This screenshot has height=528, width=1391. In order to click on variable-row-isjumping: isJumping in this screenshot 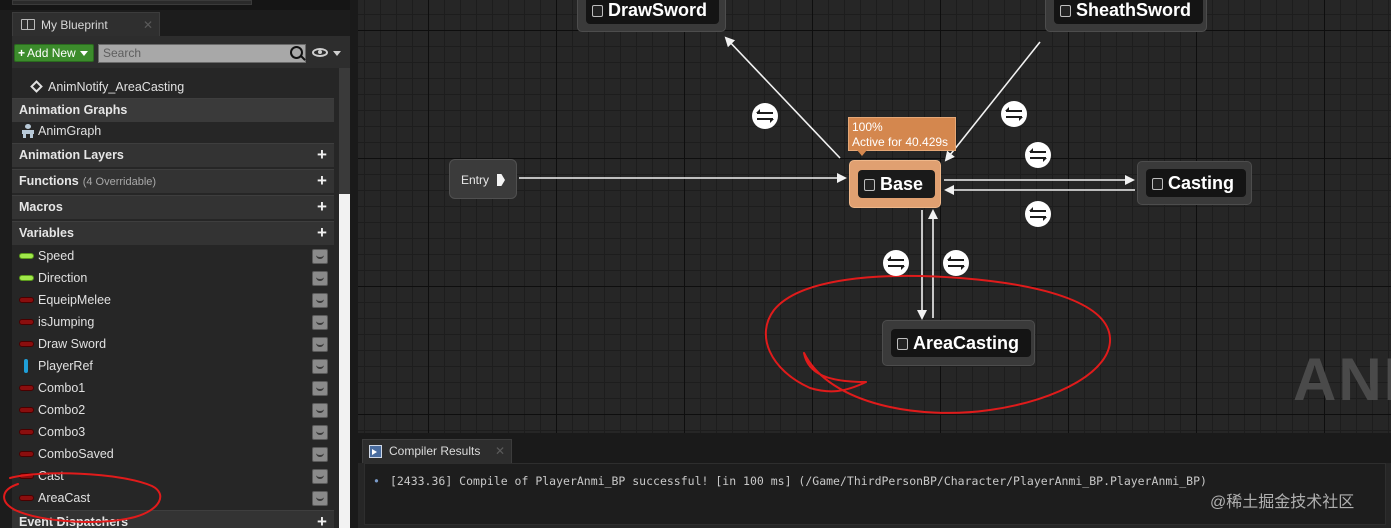, I will do `click(173, 322)`.